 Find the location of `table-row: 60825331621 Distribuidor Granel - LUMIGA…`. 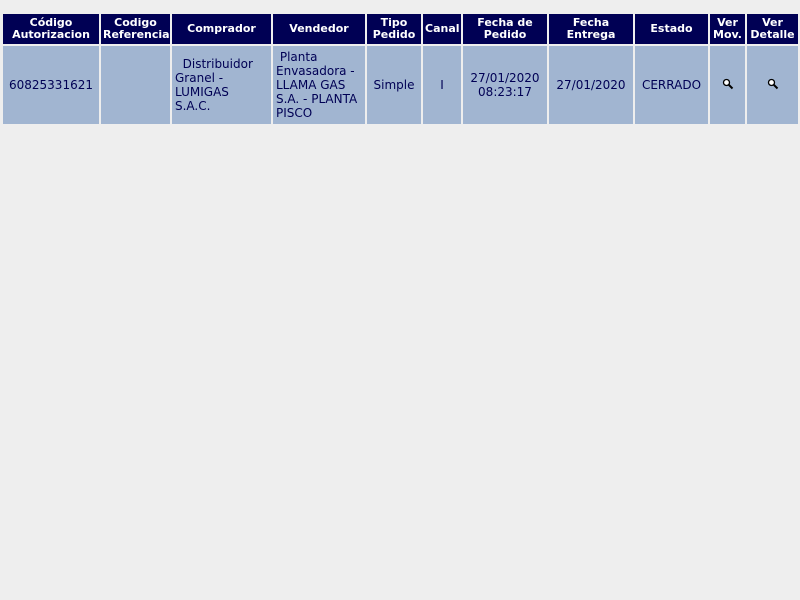

table-row: 60825331621 Distribuidor Granel - LUMIGA… is located at coordinates (400, 85).